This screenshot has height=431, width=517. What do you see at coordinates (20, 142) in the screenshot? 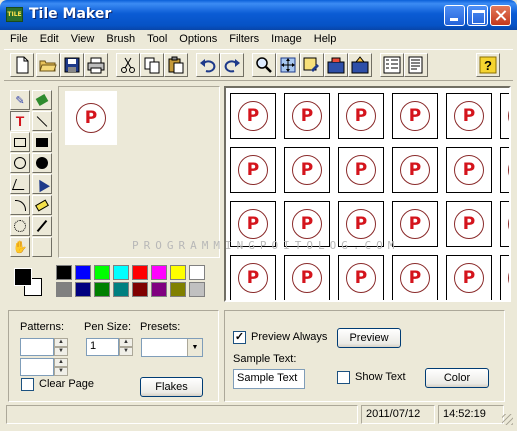
I see `rectangle-tool` at bounding box center [20, 142].